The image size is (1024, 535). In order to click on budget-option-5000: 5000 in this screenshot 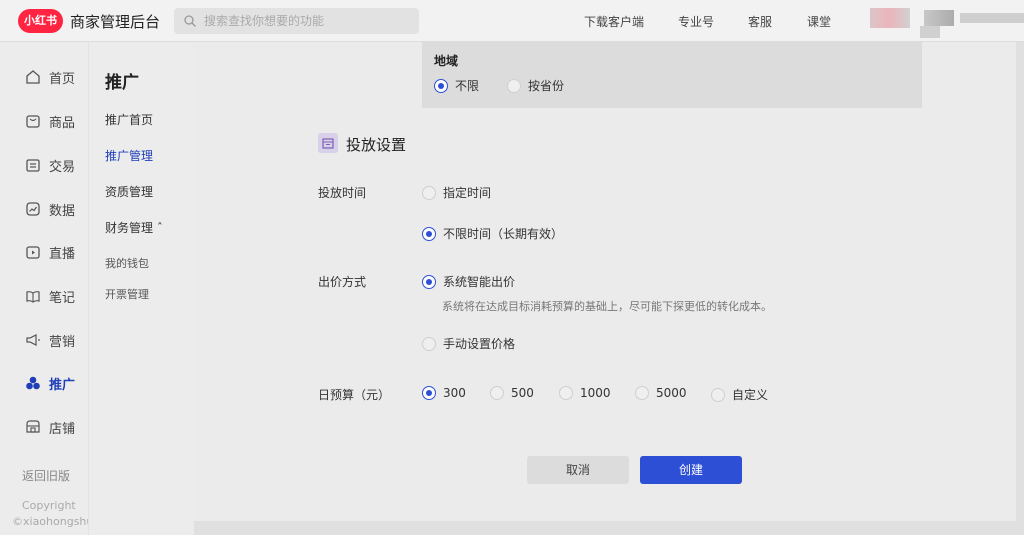, I will do `click(661, 393)`.